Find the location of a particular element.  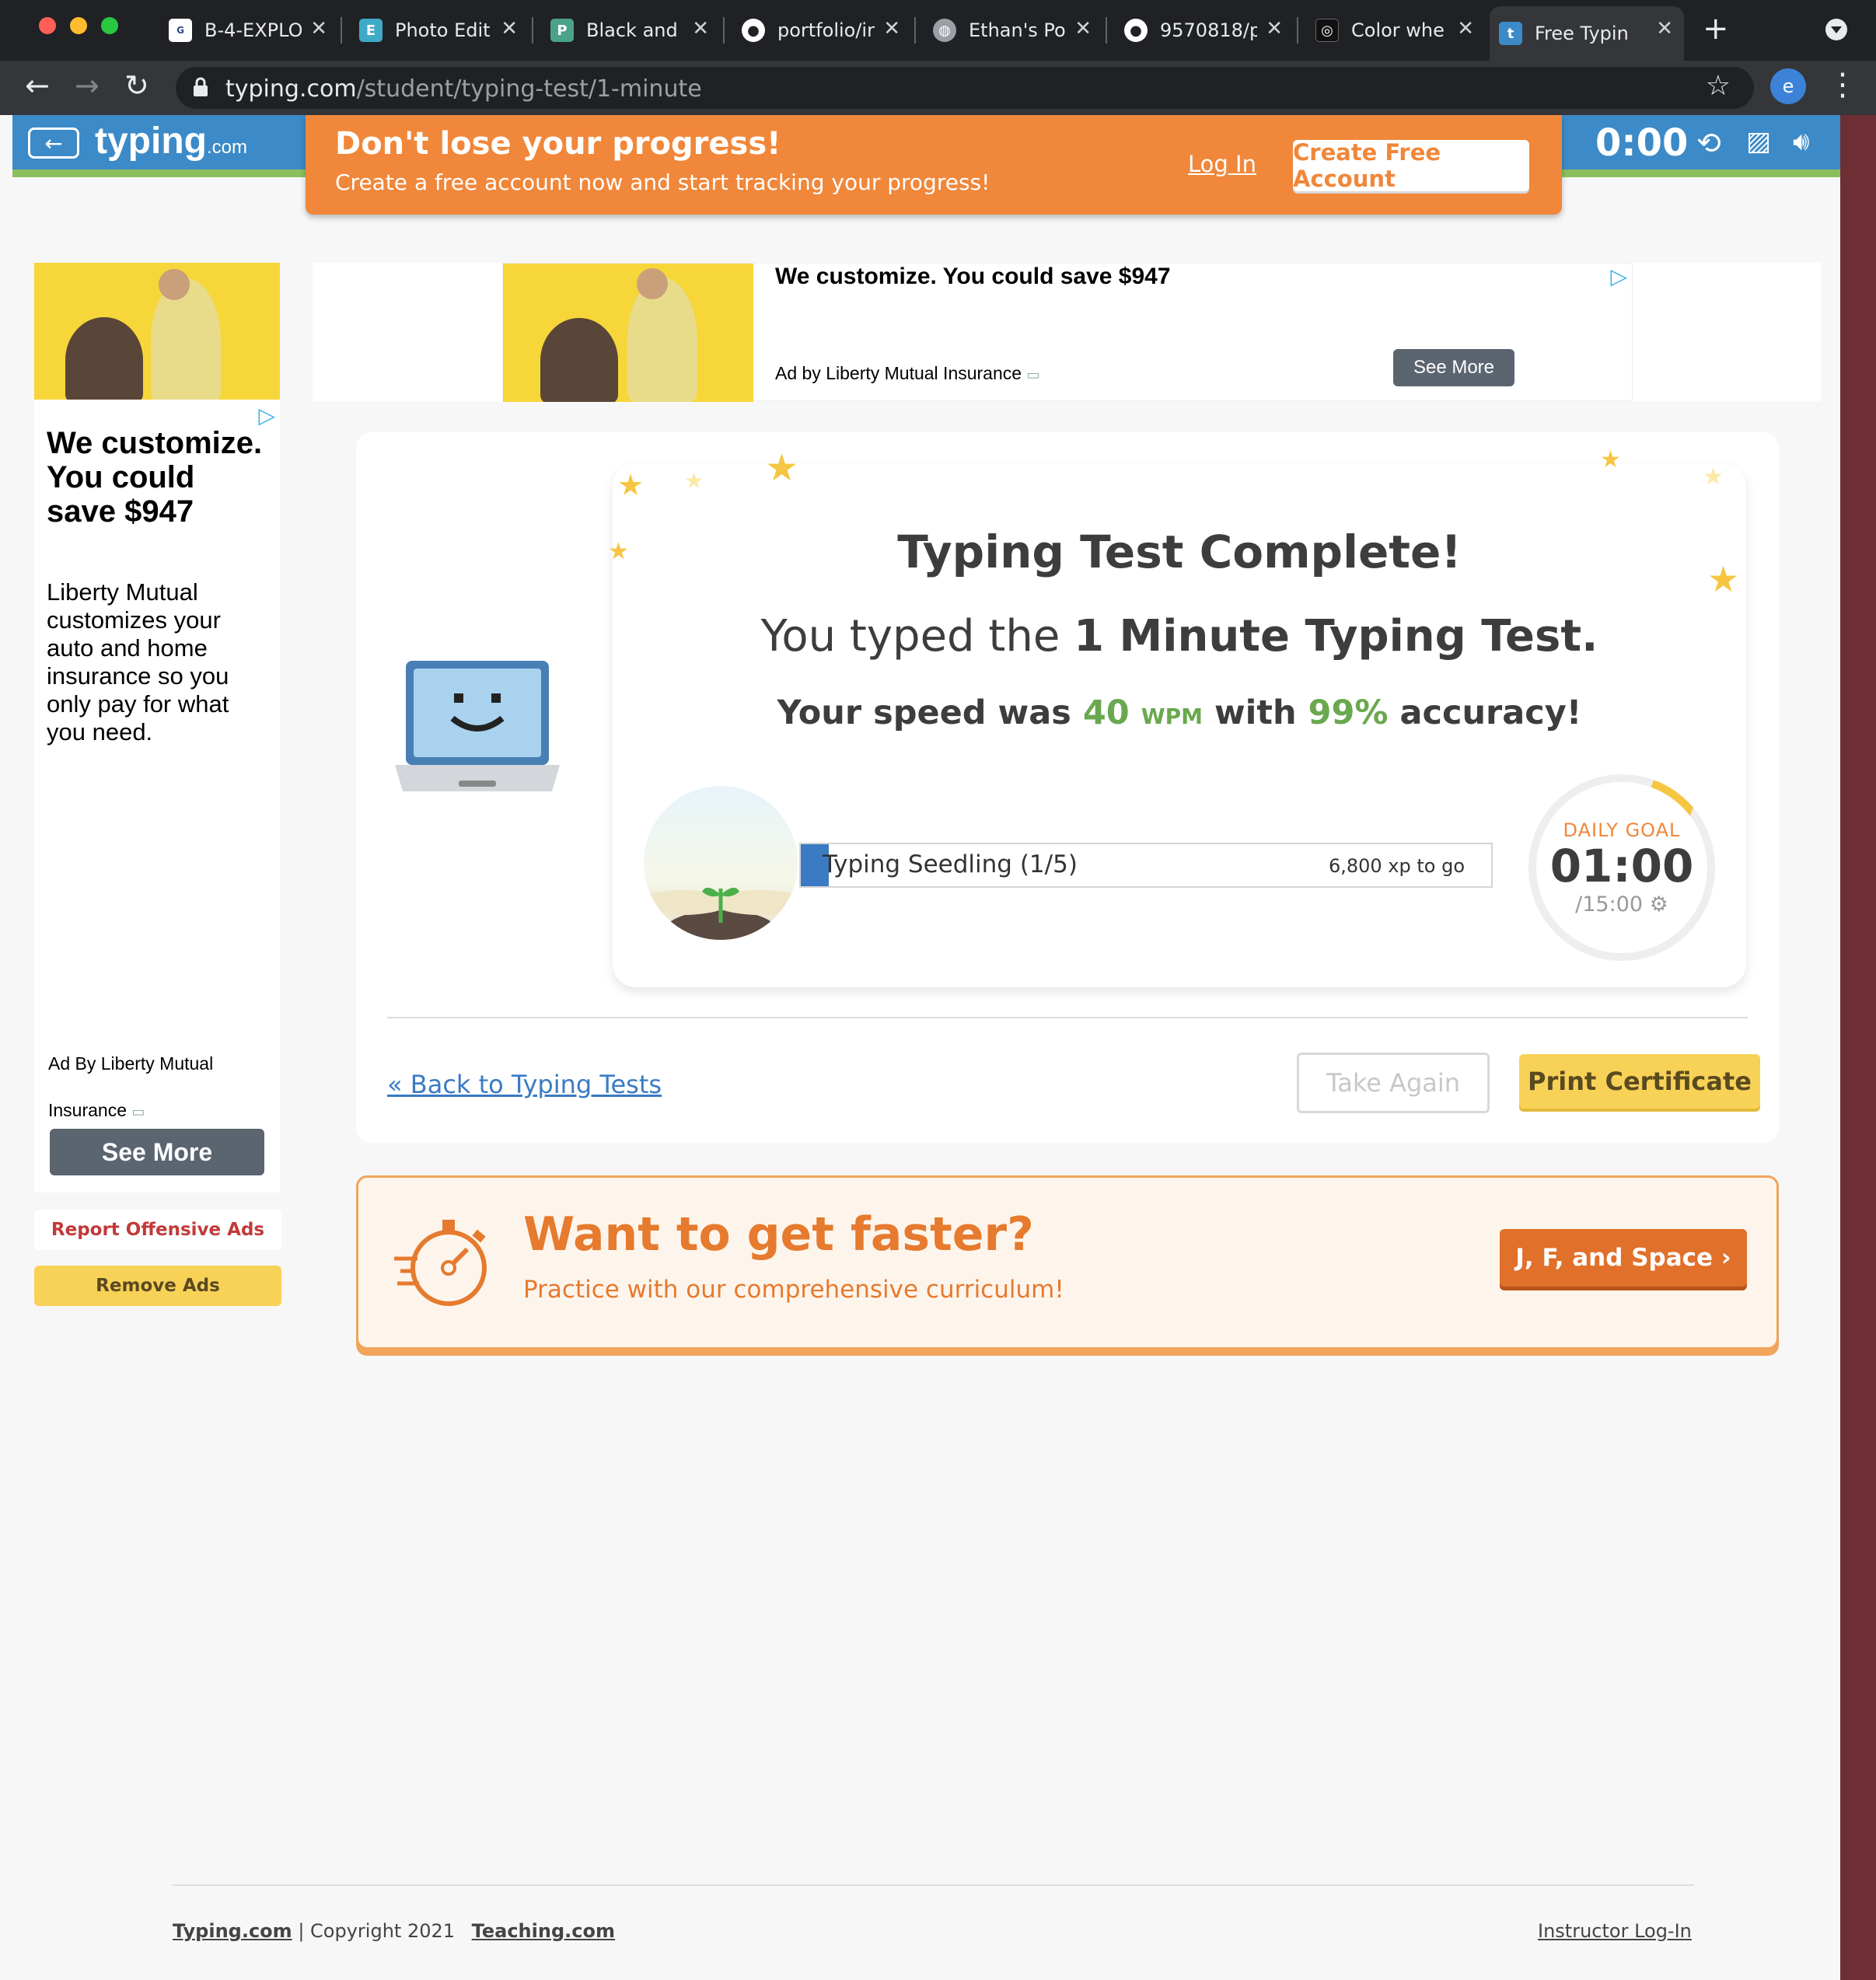

tab-label: Free Typin is located at coordinates (1582, 33).